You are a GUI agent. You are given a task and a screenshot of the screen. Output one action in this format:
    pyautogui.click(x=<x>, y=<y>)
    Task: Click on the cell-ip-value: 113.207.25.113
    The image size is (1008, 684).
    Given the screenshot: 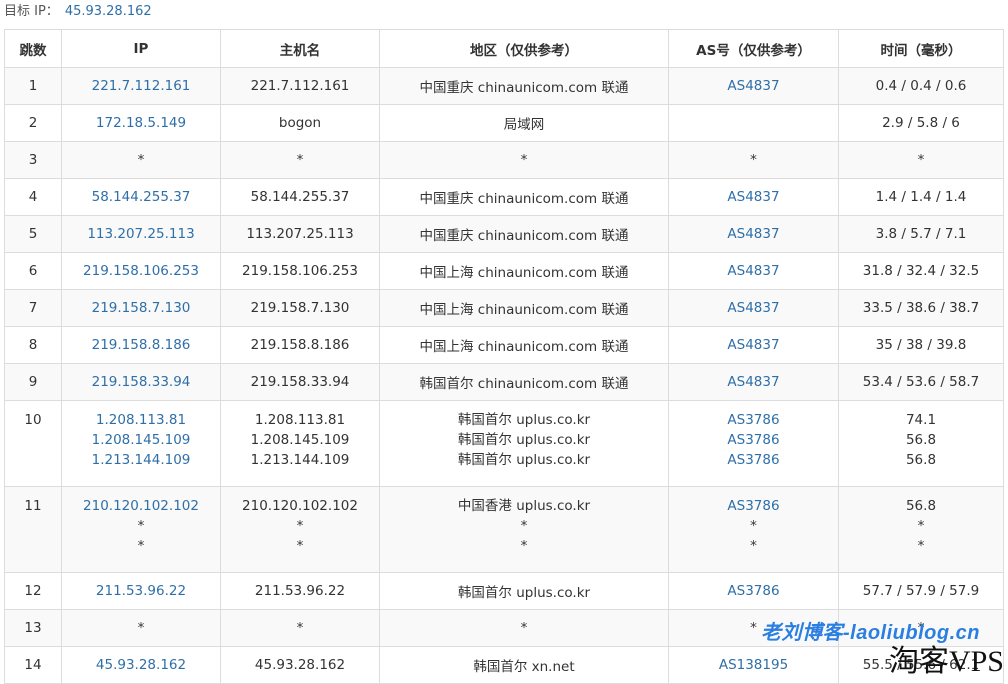 What is the action you would take?
    pyautogui.click(x=141, y=234)
    